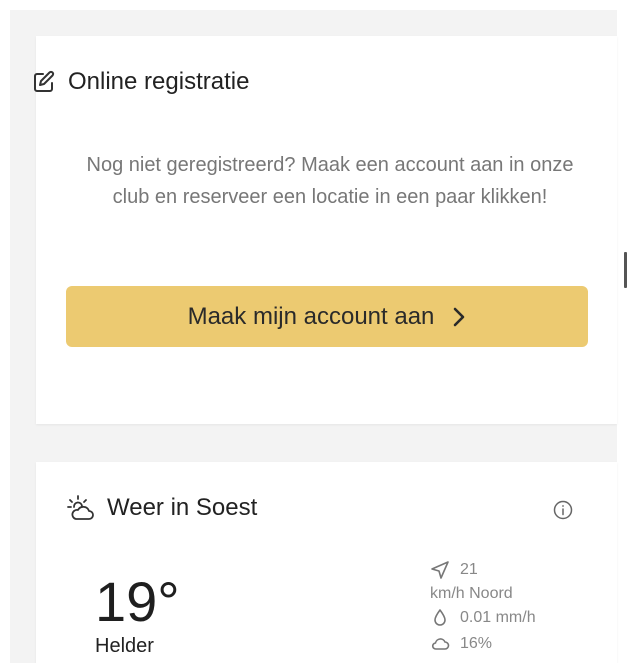  What do you see at coordinates (498, 617) in the screenshot?
I see `precipitation-value: 0.01 mm/h` at bounding box center [498, 617].